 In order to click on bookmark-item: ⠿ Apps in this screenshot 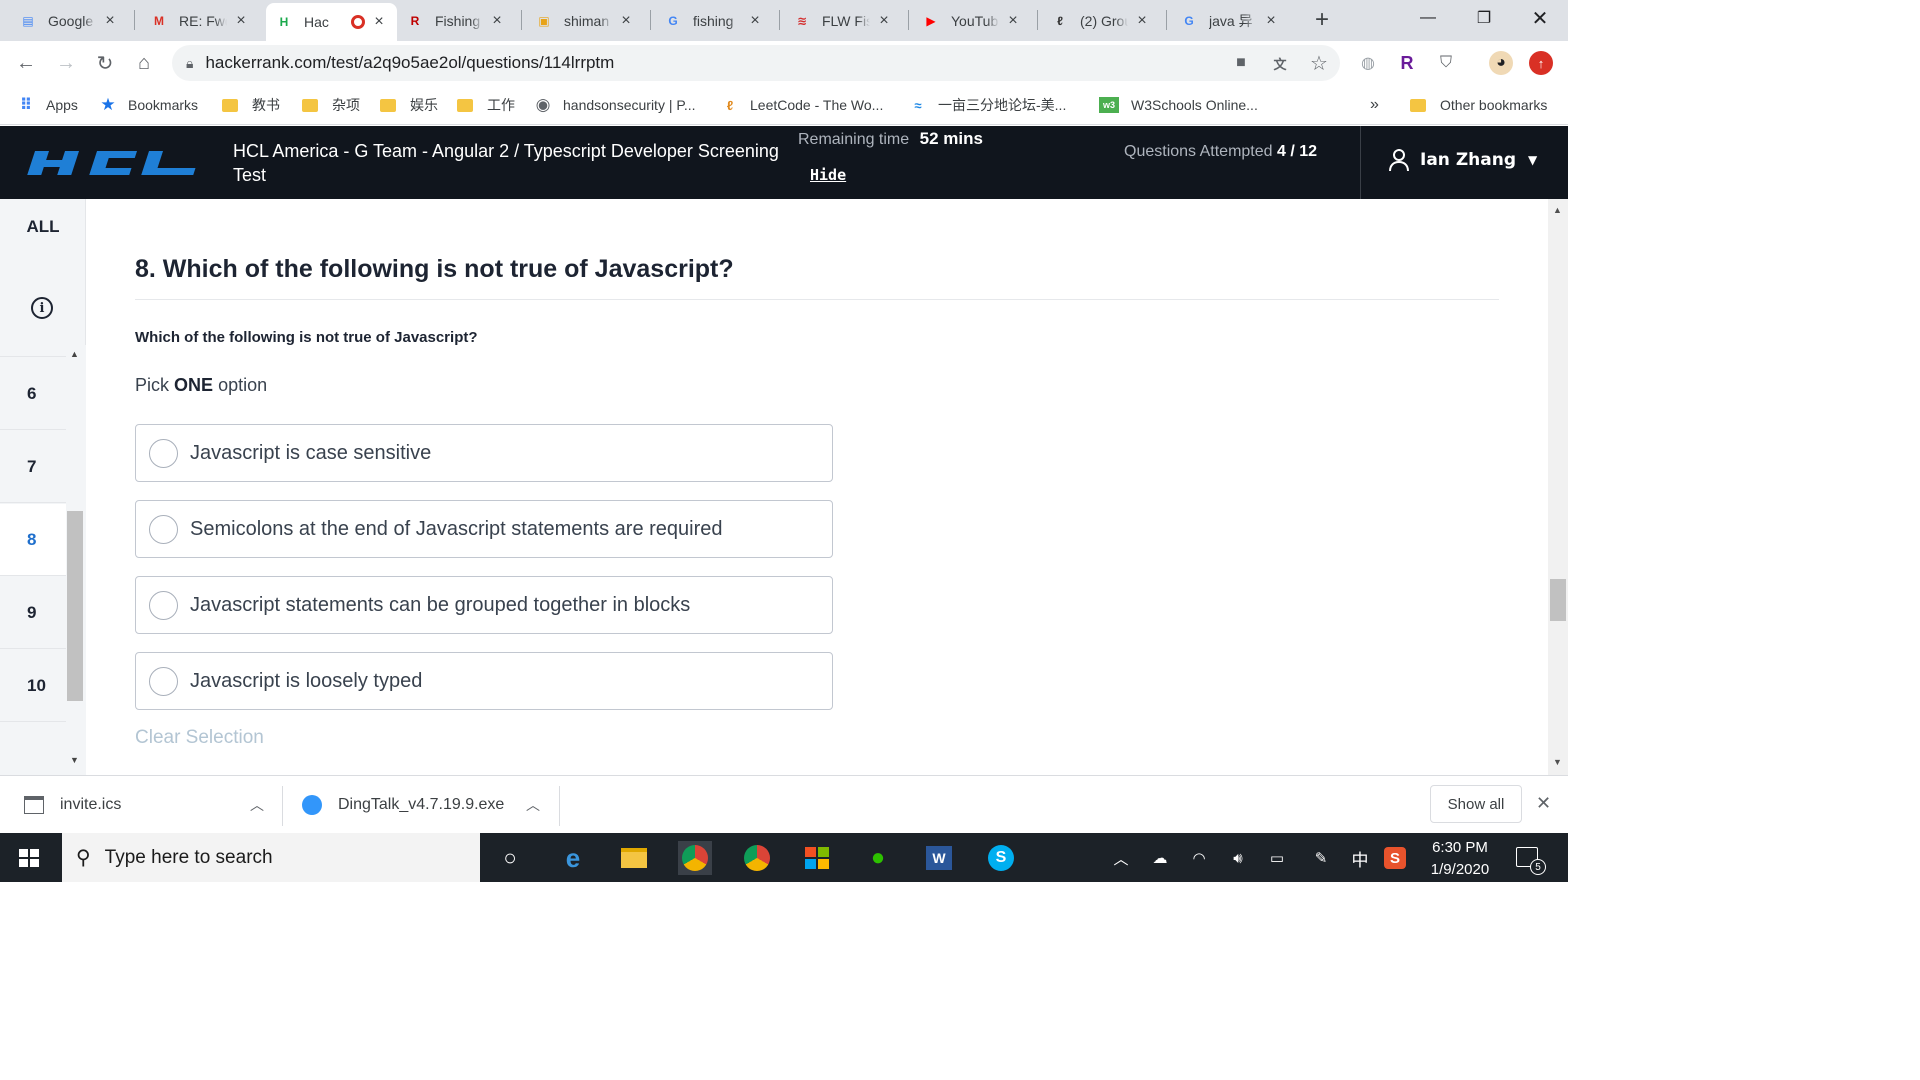, I will do `click(48, 105)`.